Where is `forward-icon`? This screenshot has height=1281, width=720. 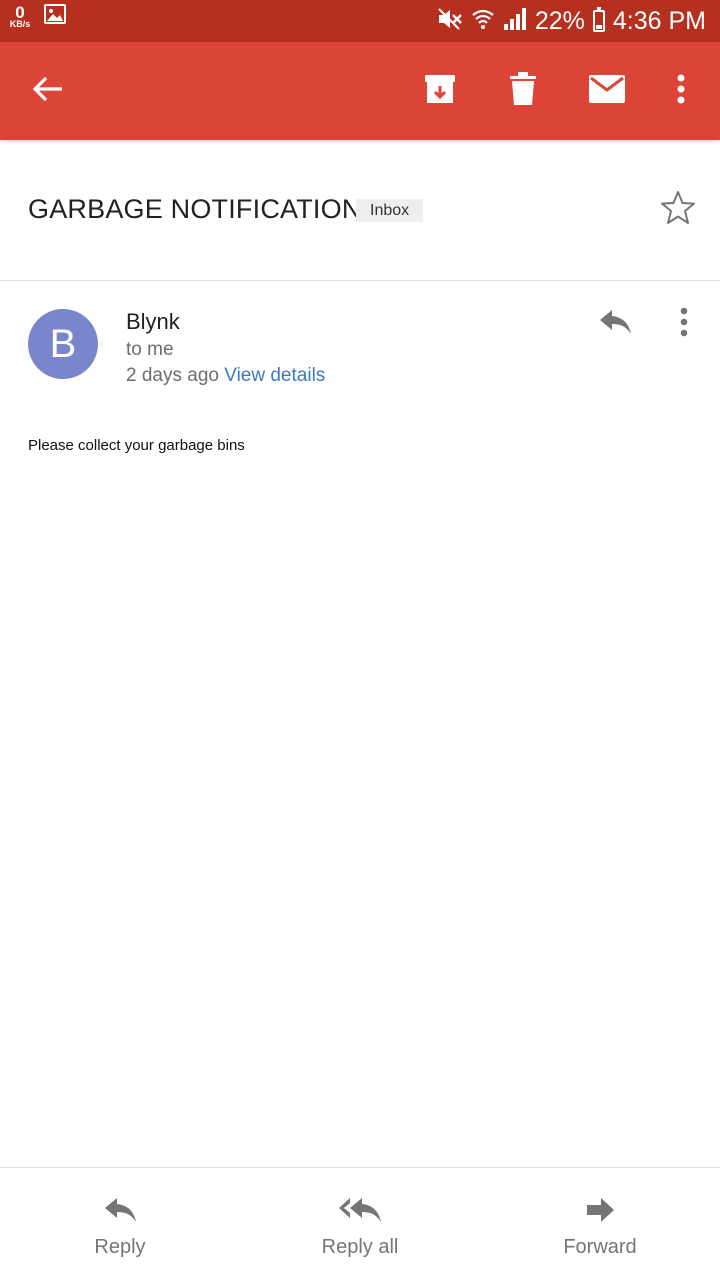
forward-icon is located at coordinates (600, 1212).